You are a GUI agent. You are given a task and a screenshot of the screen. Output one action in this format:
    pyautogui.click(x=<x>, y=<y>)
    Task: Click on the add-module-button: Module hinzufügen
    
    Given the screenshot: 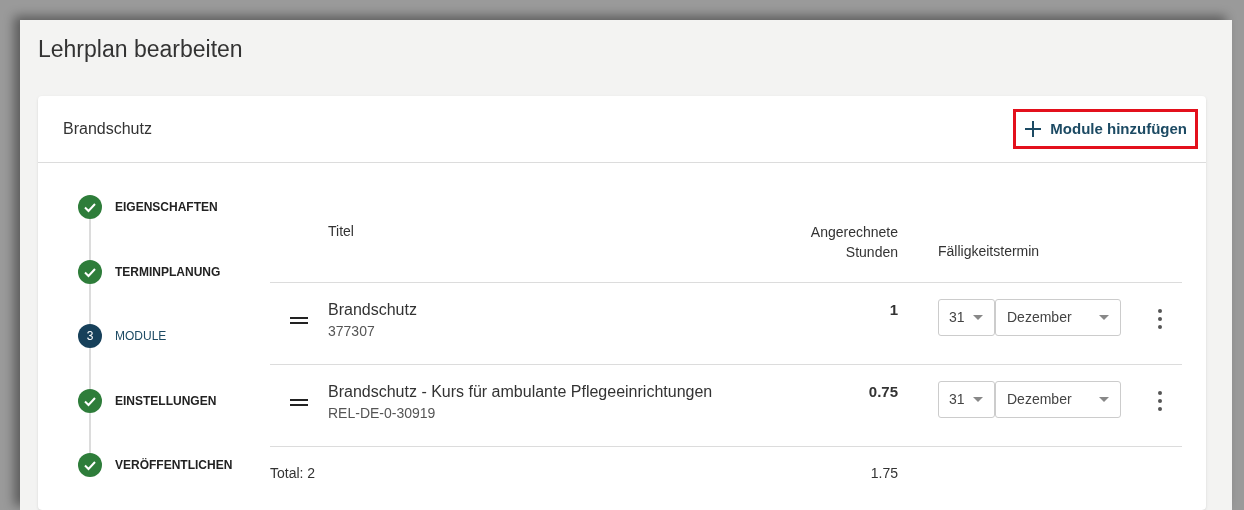 What is the action you would take?
    pyautogui.click(x=1105, y=129)
    